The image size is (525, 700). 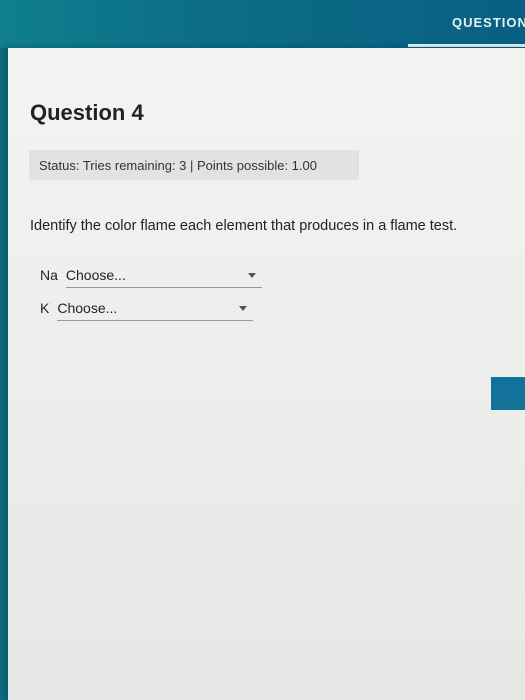 What do you see at coordinates (466, 22) in the screenshot?
I see `tab-question: QUESTION` at bounding box center [466, 22].